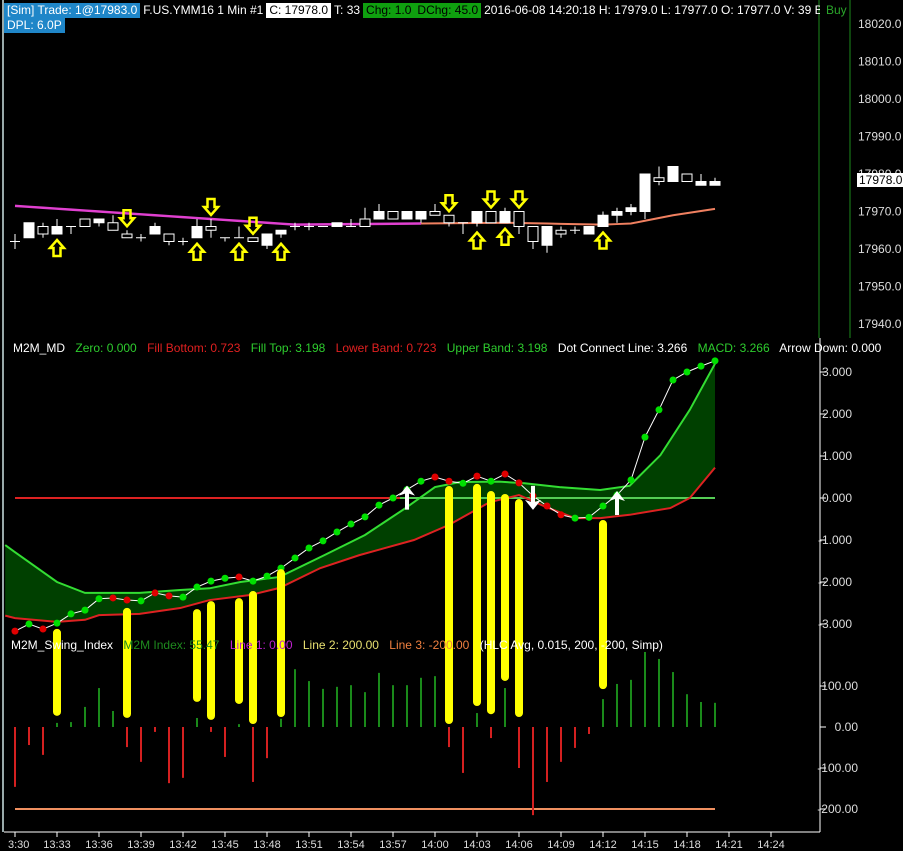  I want to click on price-axis-label: 18000.0, so click(880, 99).